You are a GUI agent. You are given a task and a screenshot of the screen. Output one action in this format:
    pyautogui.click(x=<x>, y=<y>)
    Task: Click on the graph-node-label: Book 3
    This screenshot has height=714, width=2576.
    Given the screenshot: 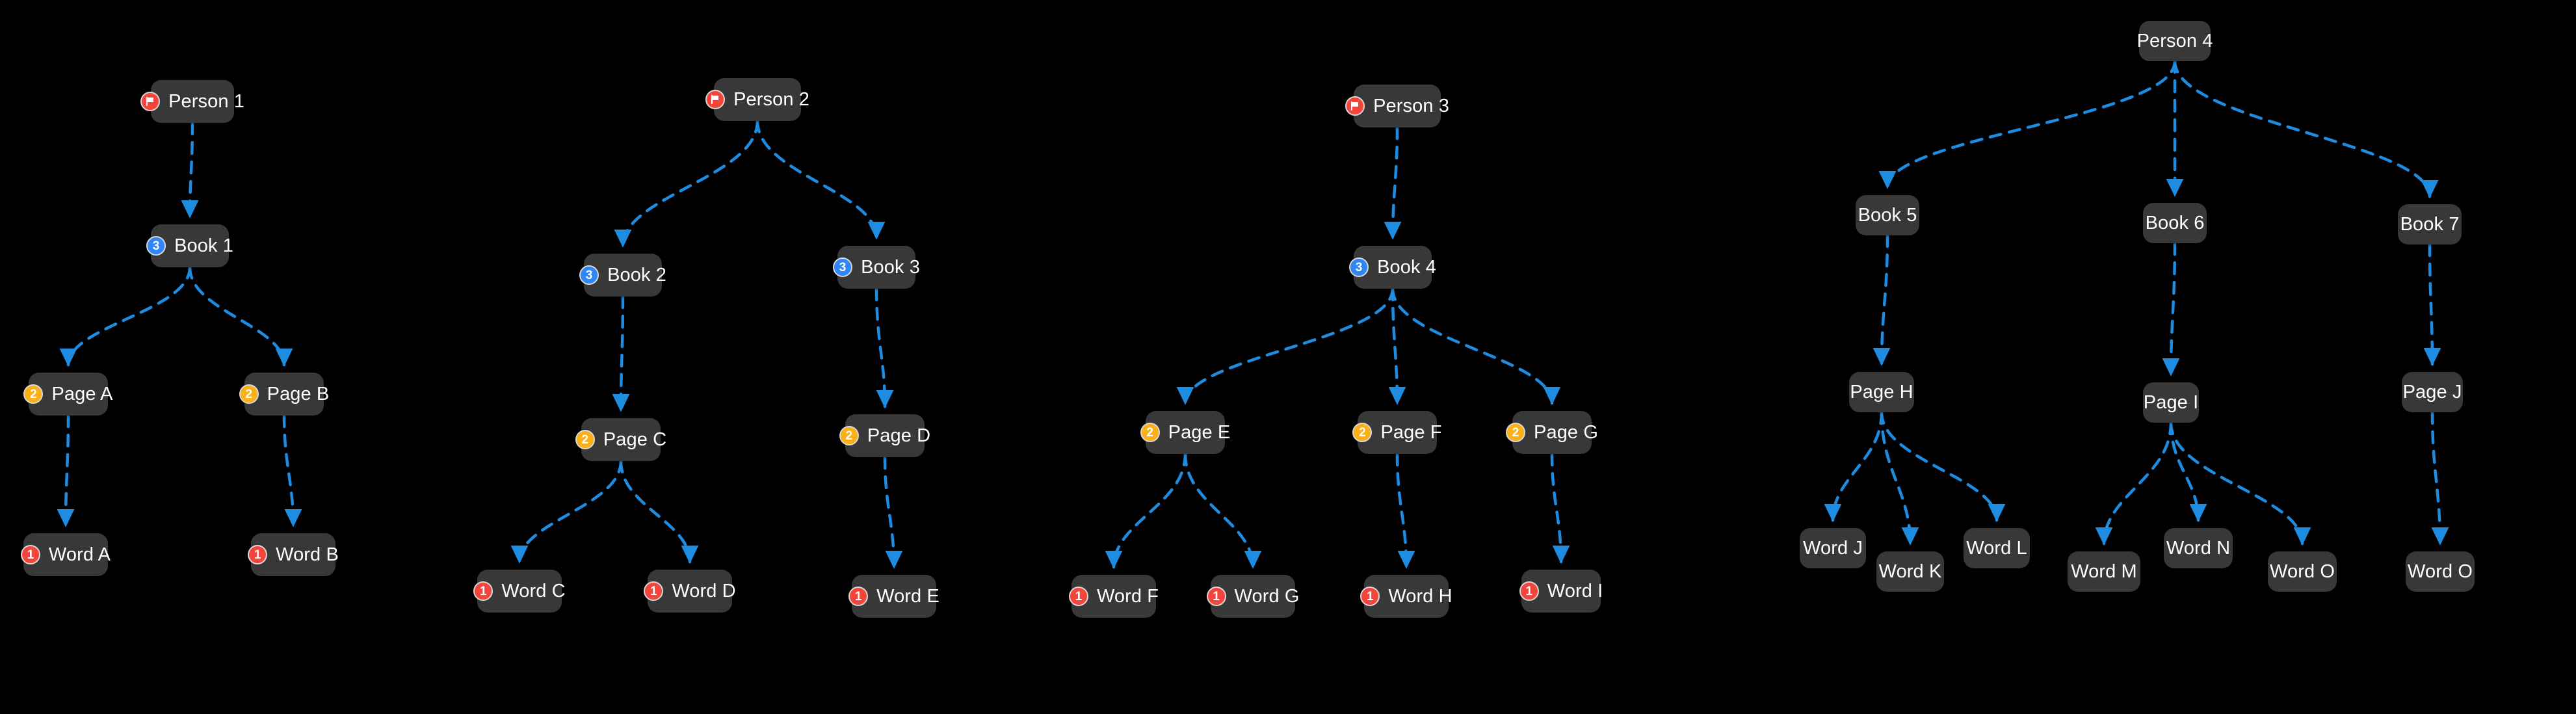 What is the action you would take?
    pyautogui.click(x=890, y=267)
    